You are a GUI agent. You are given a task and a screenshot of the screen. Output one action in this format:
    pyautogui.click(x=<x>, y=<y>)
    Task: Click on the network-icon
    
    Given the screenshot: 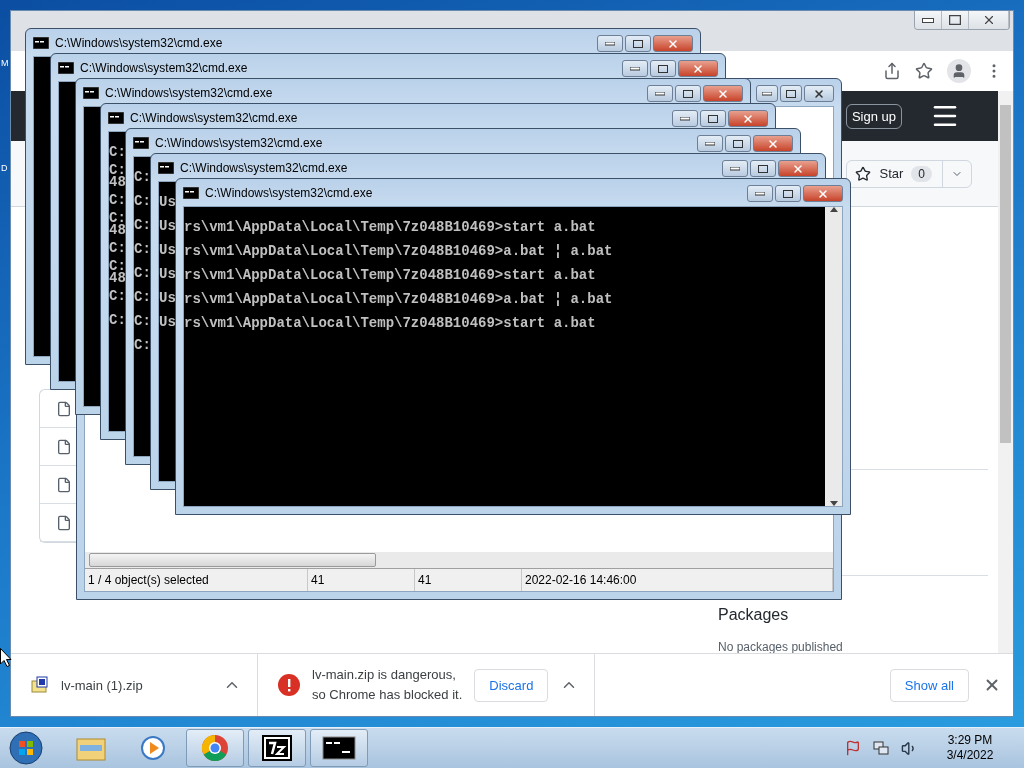 What is the action you would take?
    pyautogui.click(x=881, y=748)
    